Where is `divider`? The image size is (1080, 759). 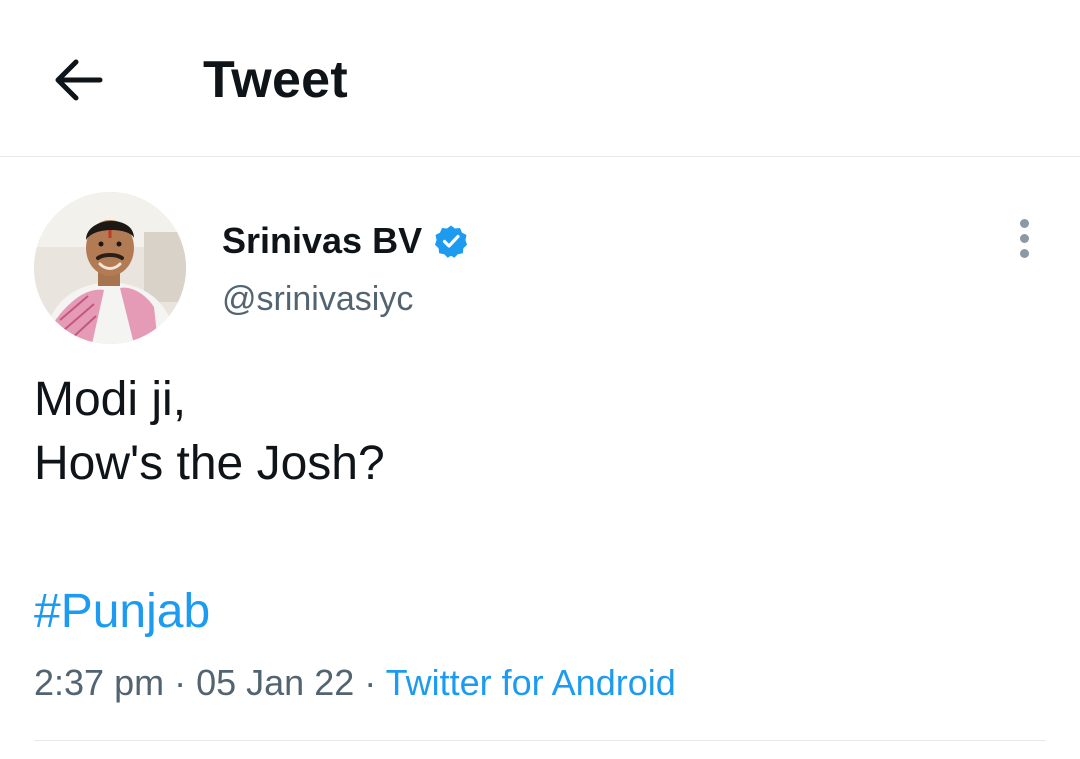
divider is located at coordinates (540, 740).